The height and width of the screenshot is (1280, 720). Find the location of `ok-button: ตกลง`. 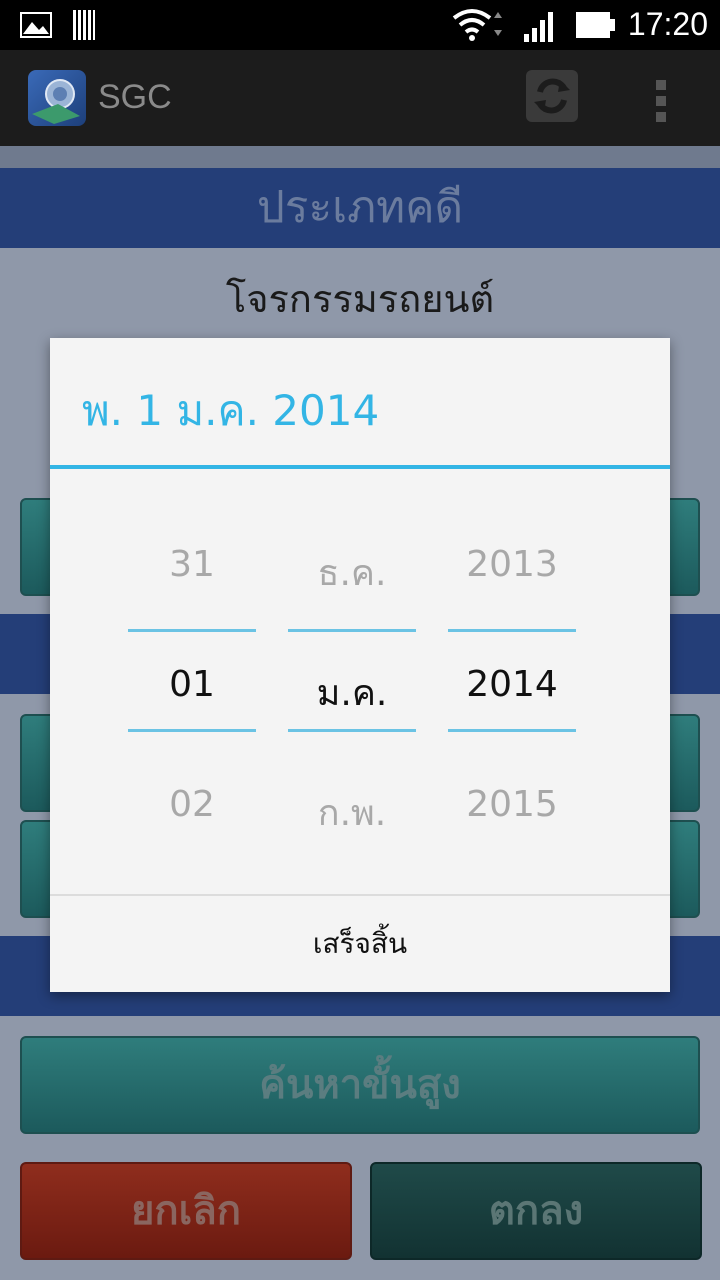

ok-button: ตกลง is located at coordinates (536, 1211).